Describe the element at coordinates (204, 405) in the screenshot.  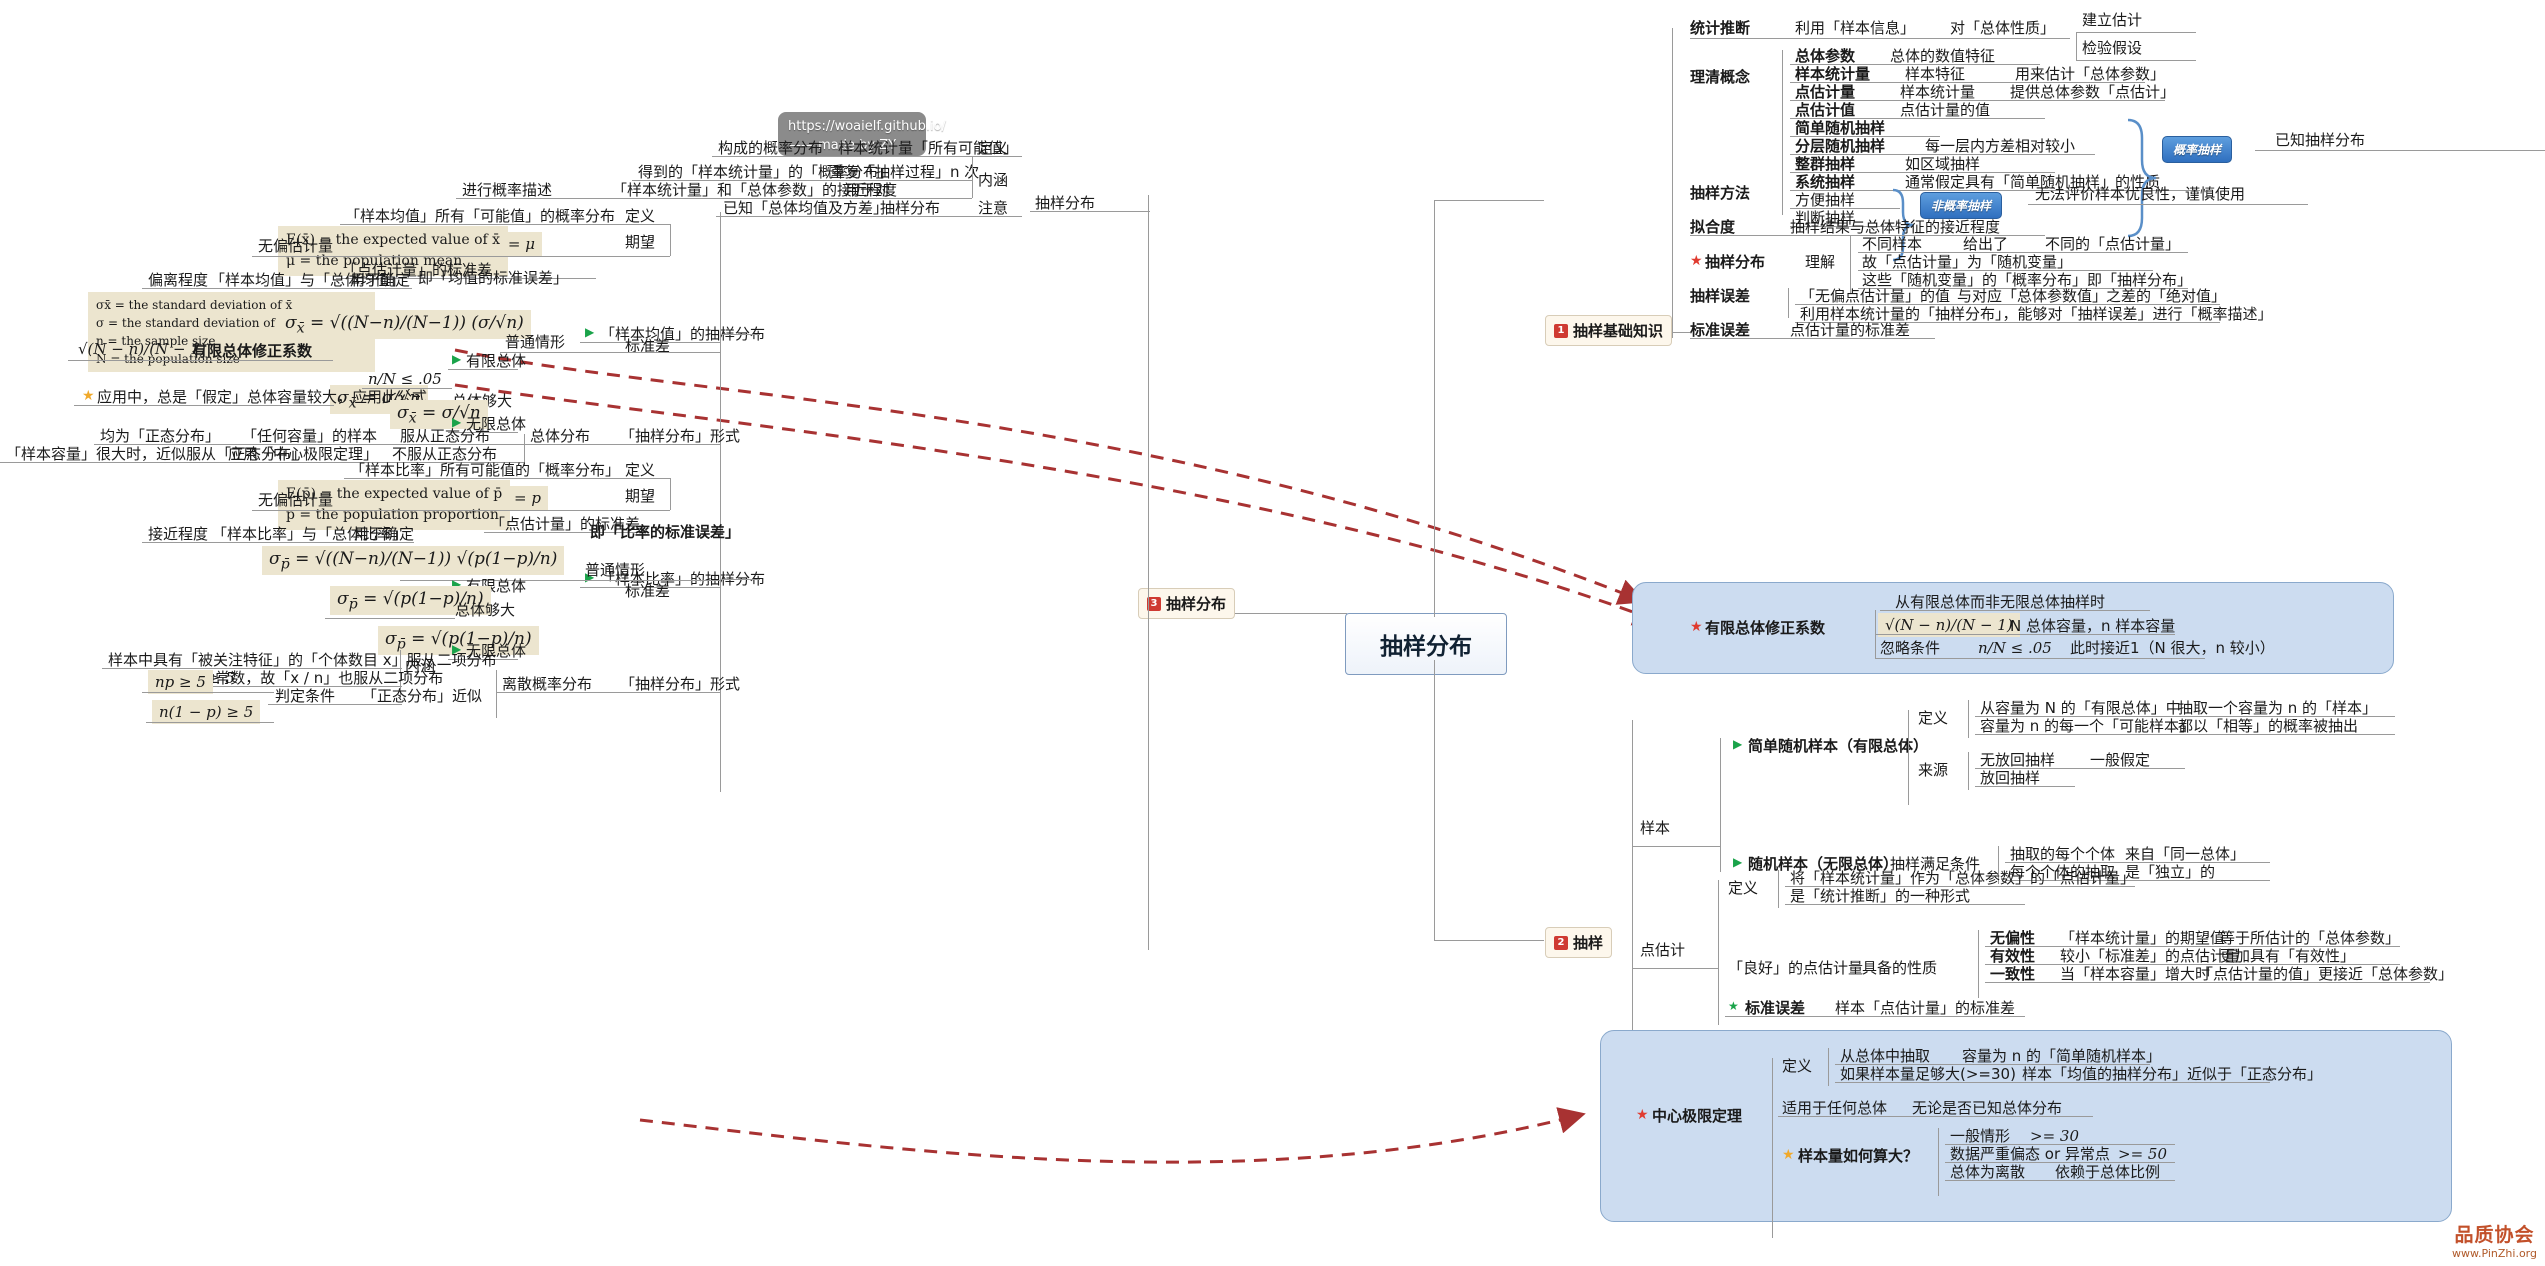
I see `b3-mean-starnote-ul` at that location.